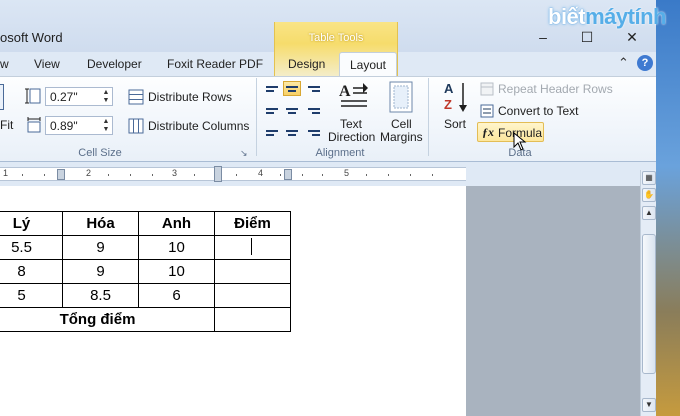 This screenshot has width=680, height=416. Describe the element at coordinates (623, 63) in the screenshot. I see `ribbon-collapse-icon: ⌃` at that location.